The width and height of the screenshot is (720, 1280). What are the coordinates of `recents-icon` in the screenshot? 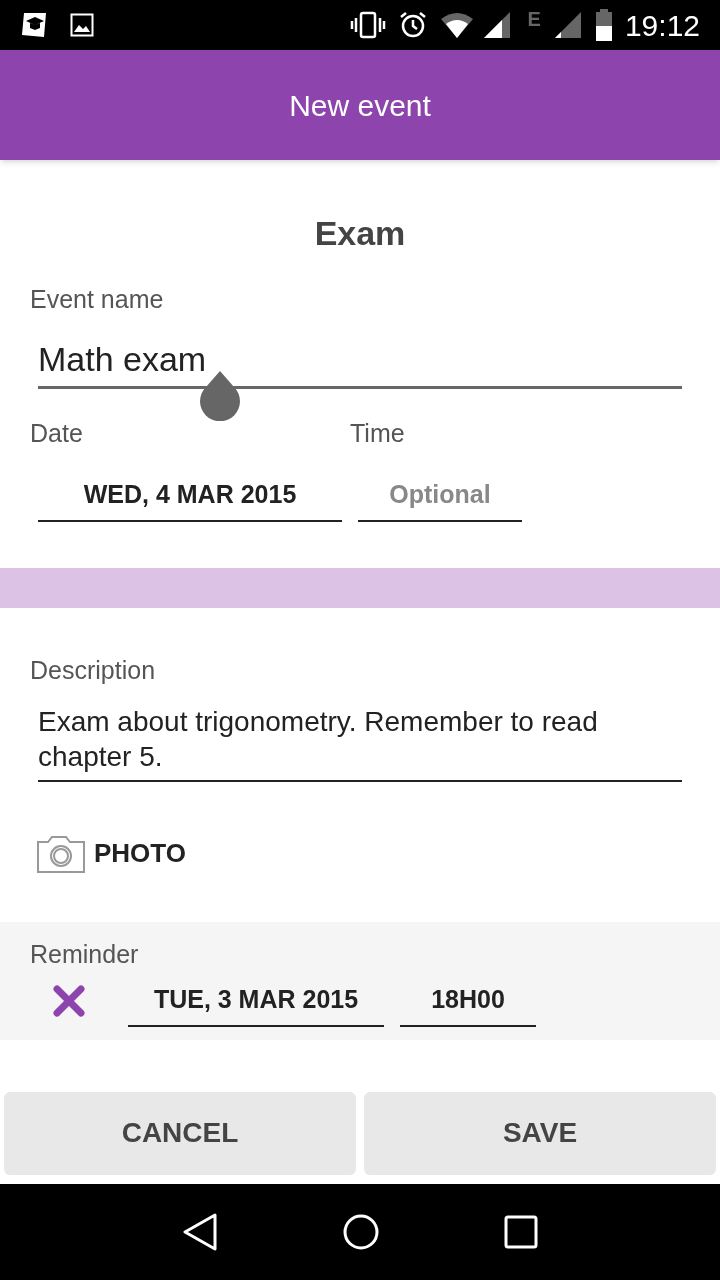 It's located at (521, 1232).